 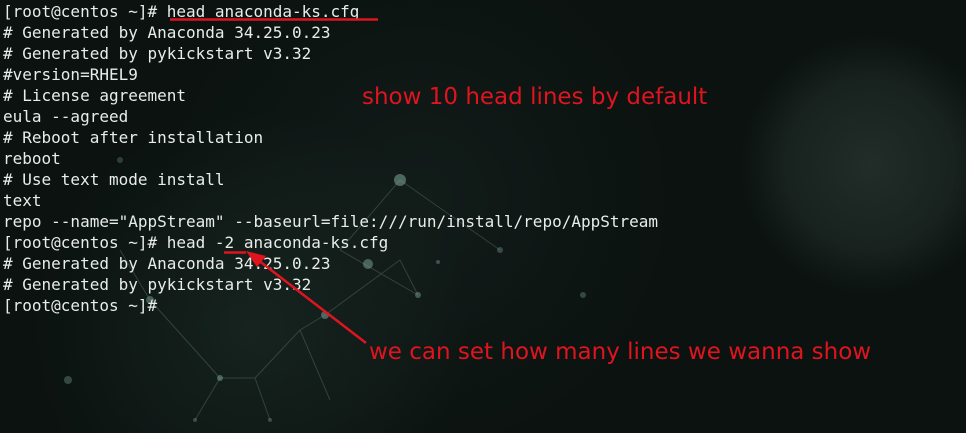 I want to click on current-prompt-line: [root@centos ~]#, so click(x=330, y=305).